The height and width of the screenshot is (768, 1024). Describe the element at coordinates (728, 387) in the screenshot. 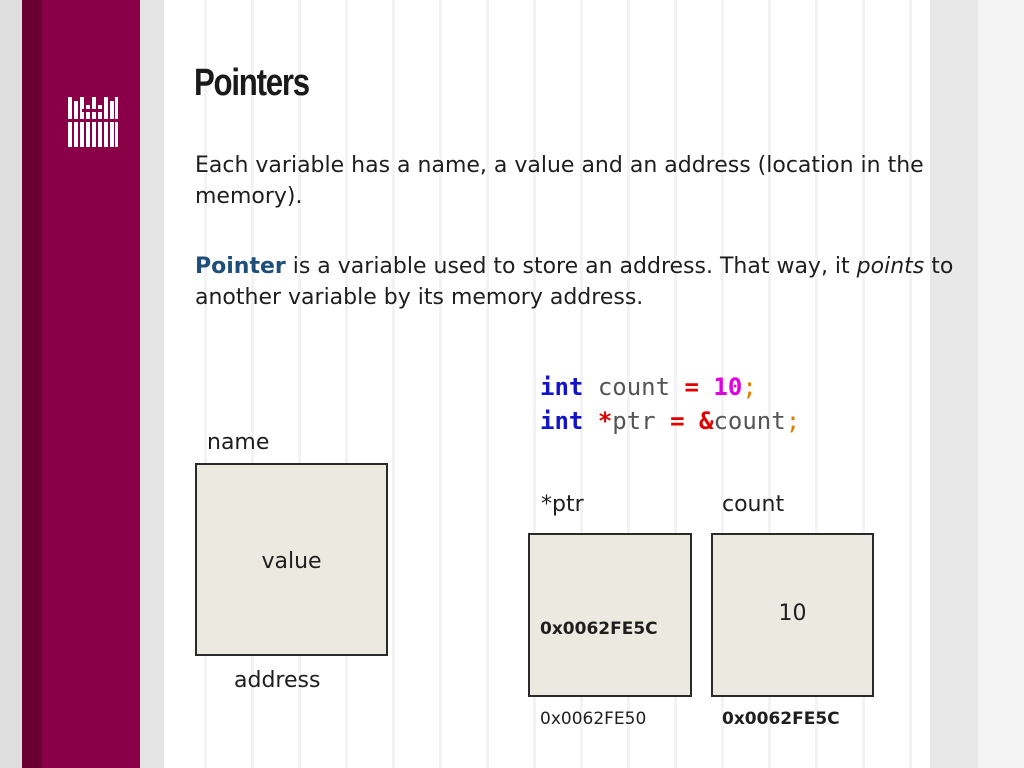

I see `code-number: 10` at that location.